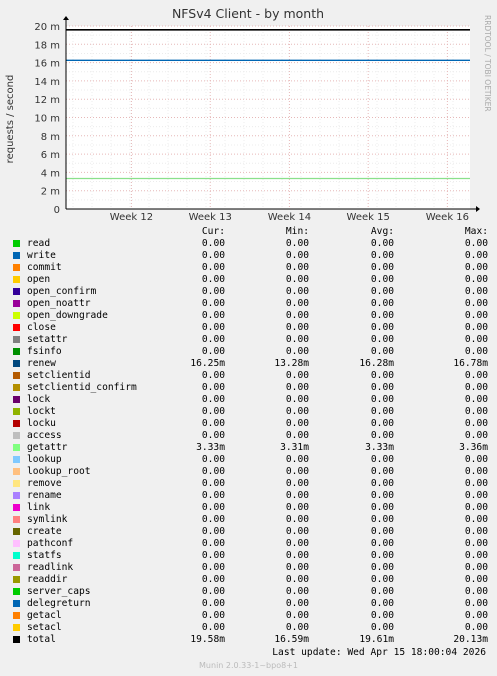  Describe the element at coordinates (44, 531) in the screenshot. I see `legend-name: create` at that location.